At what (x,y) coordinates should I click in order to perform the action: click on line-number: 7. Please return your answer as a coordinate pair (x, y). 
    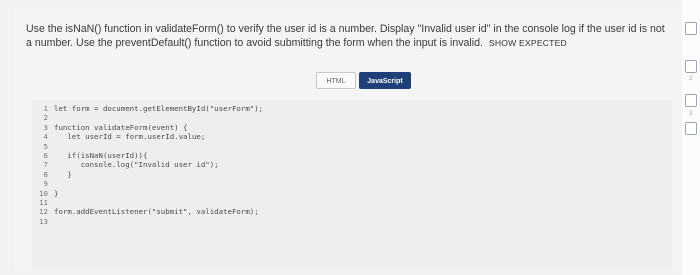
    Looking at the image, I should click on (45, 165).